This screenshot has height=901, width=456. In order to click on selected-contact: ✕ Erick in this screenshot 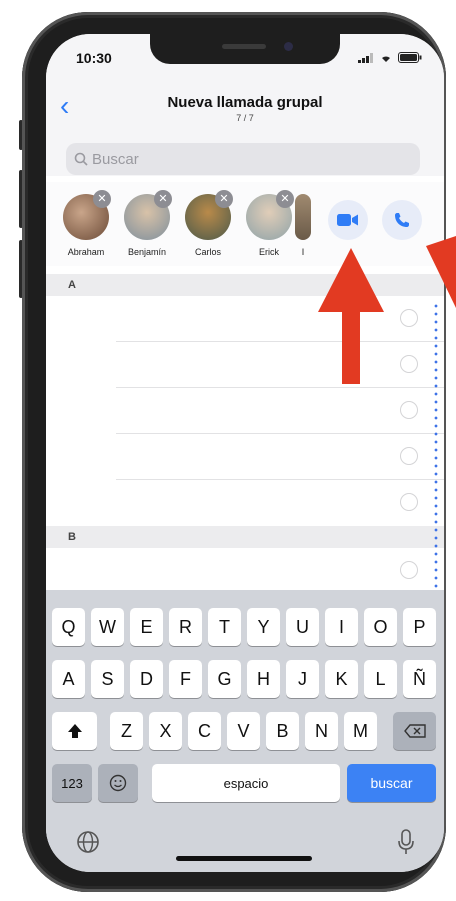, I will do `click(269, 223)`.